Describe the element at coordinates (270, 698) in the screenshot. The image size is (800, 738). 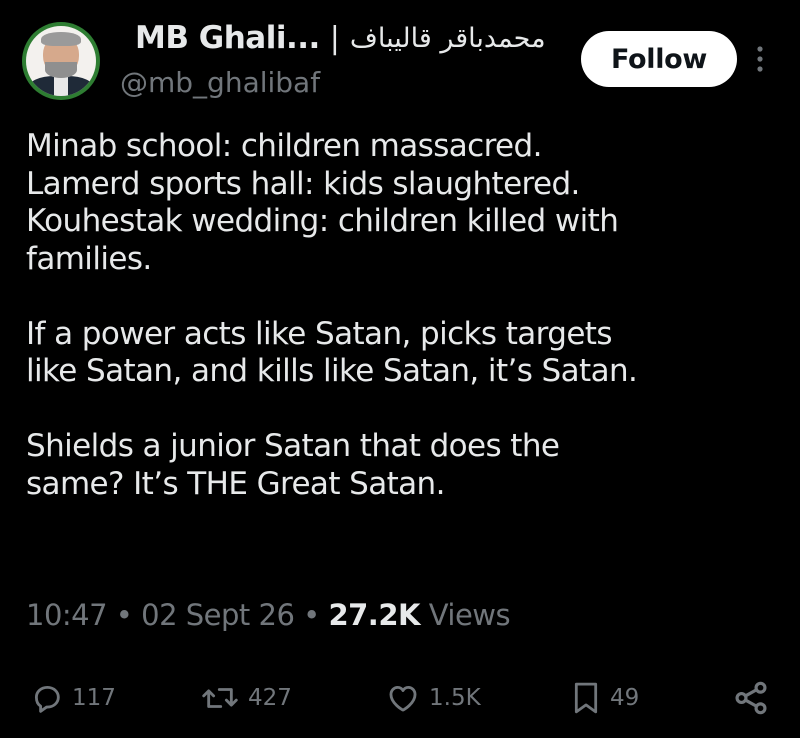
I see `repost-count: 427` at that location.